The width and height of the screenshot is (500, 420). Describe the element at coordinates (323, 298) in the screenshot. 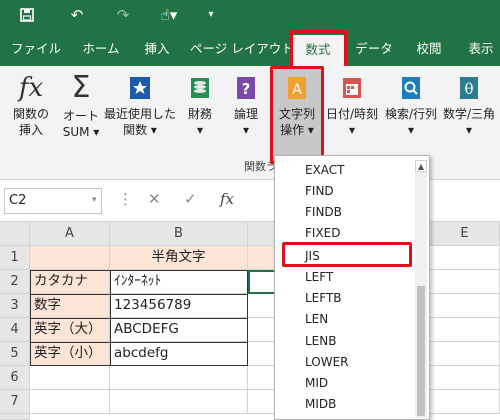

I see `function-item-leftb: LEFTB` at that location.